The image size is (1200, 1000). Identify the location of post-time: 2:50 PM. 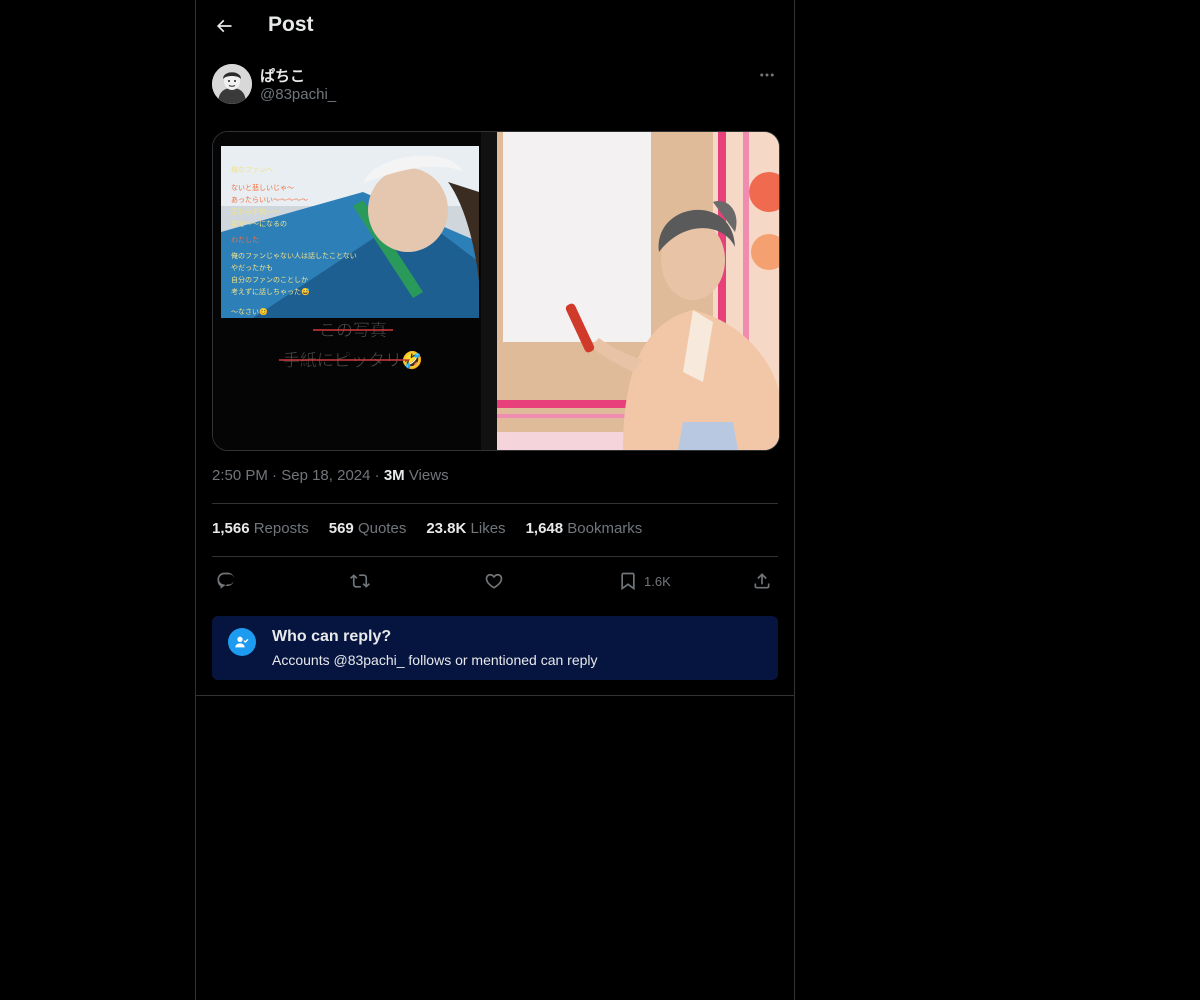
(240, 475).